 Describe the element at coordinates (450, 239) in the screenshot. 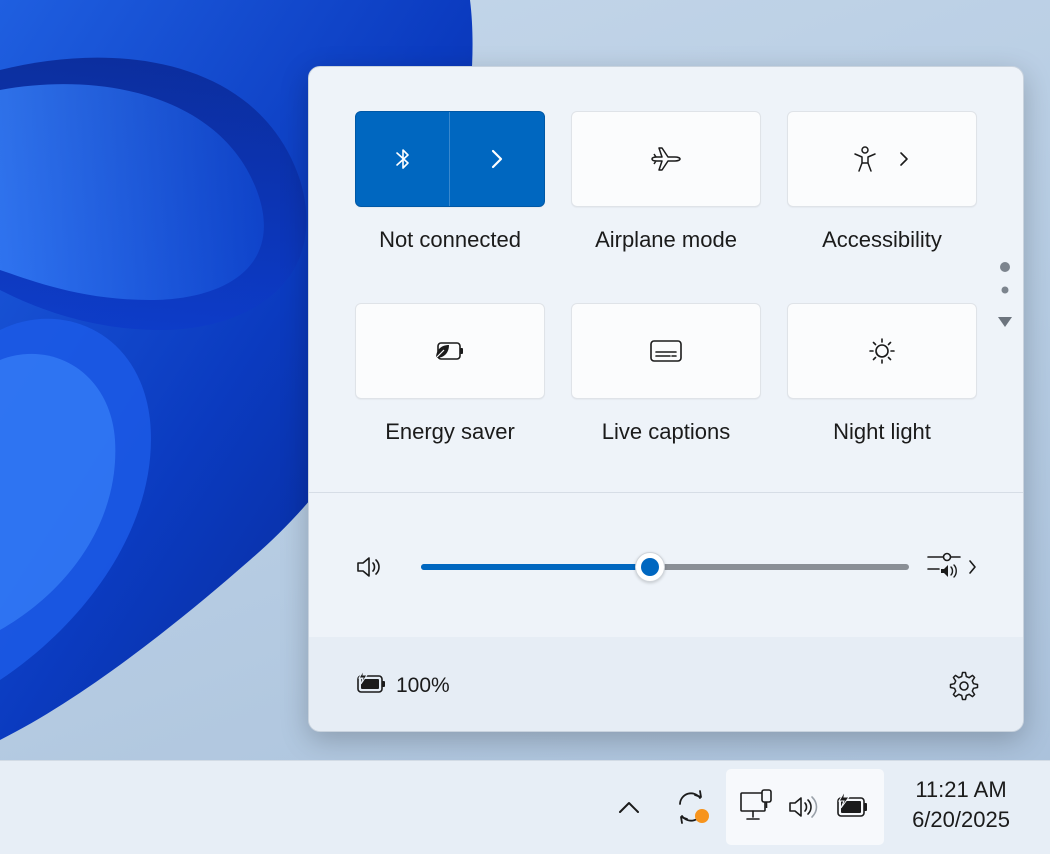

I see `bluetooth-label: Not connected` at that location.